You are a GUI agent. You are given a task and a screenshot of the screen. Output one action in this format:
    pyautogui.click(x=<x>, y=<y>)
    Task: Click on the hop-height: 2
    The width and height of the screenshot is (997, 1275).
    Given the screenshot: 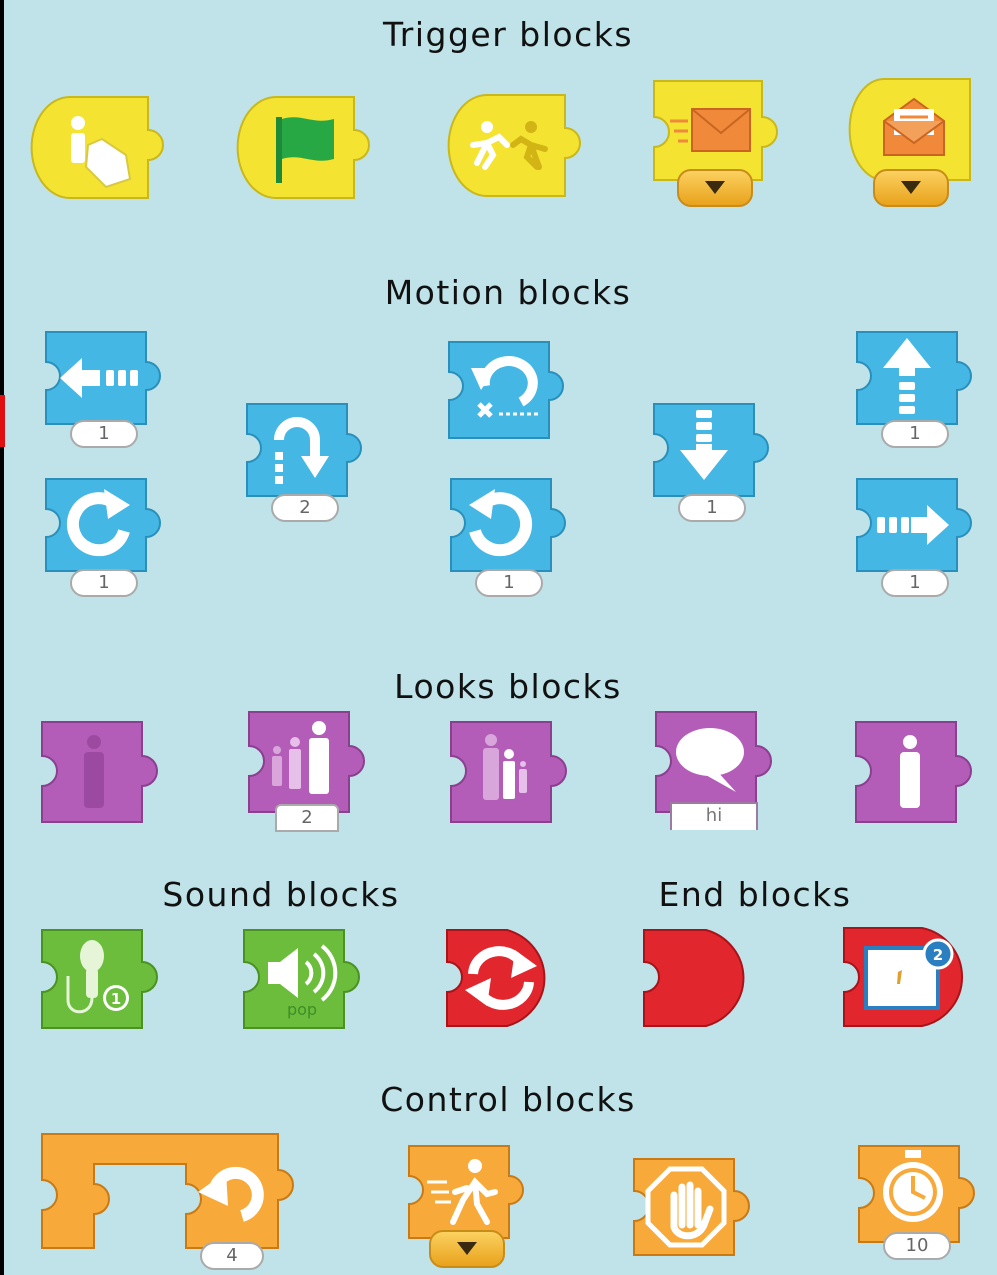 What is the action you would take?
    pyautogui.click(x=305, y=508)
    